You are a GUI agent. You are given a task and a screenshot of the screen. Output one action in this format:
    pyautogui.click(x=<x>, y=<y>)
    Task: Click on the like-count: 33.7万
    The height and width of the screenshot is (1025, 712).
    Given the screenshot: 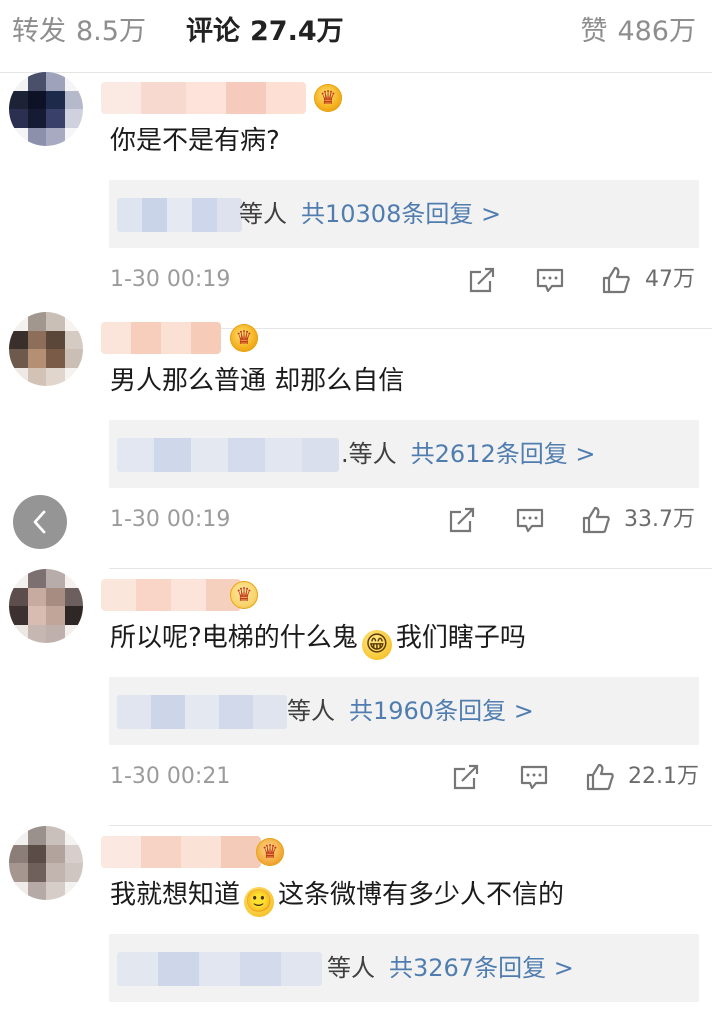 What is the action you would take?
    pyautogui.click(x=659, y=519)
    